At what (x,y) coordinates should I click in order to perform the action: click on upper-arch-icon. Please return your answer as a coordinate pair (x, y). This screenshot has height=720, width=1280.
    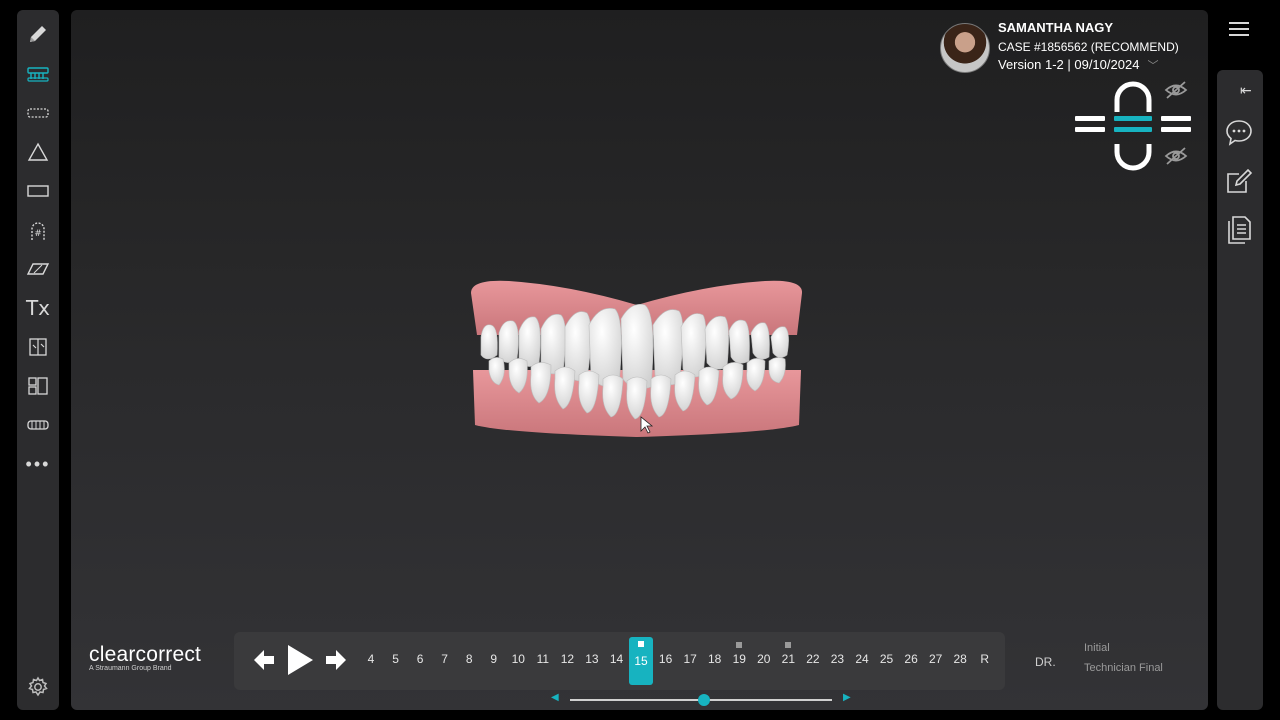
    Looking at the image, I should click on (1133, 96).